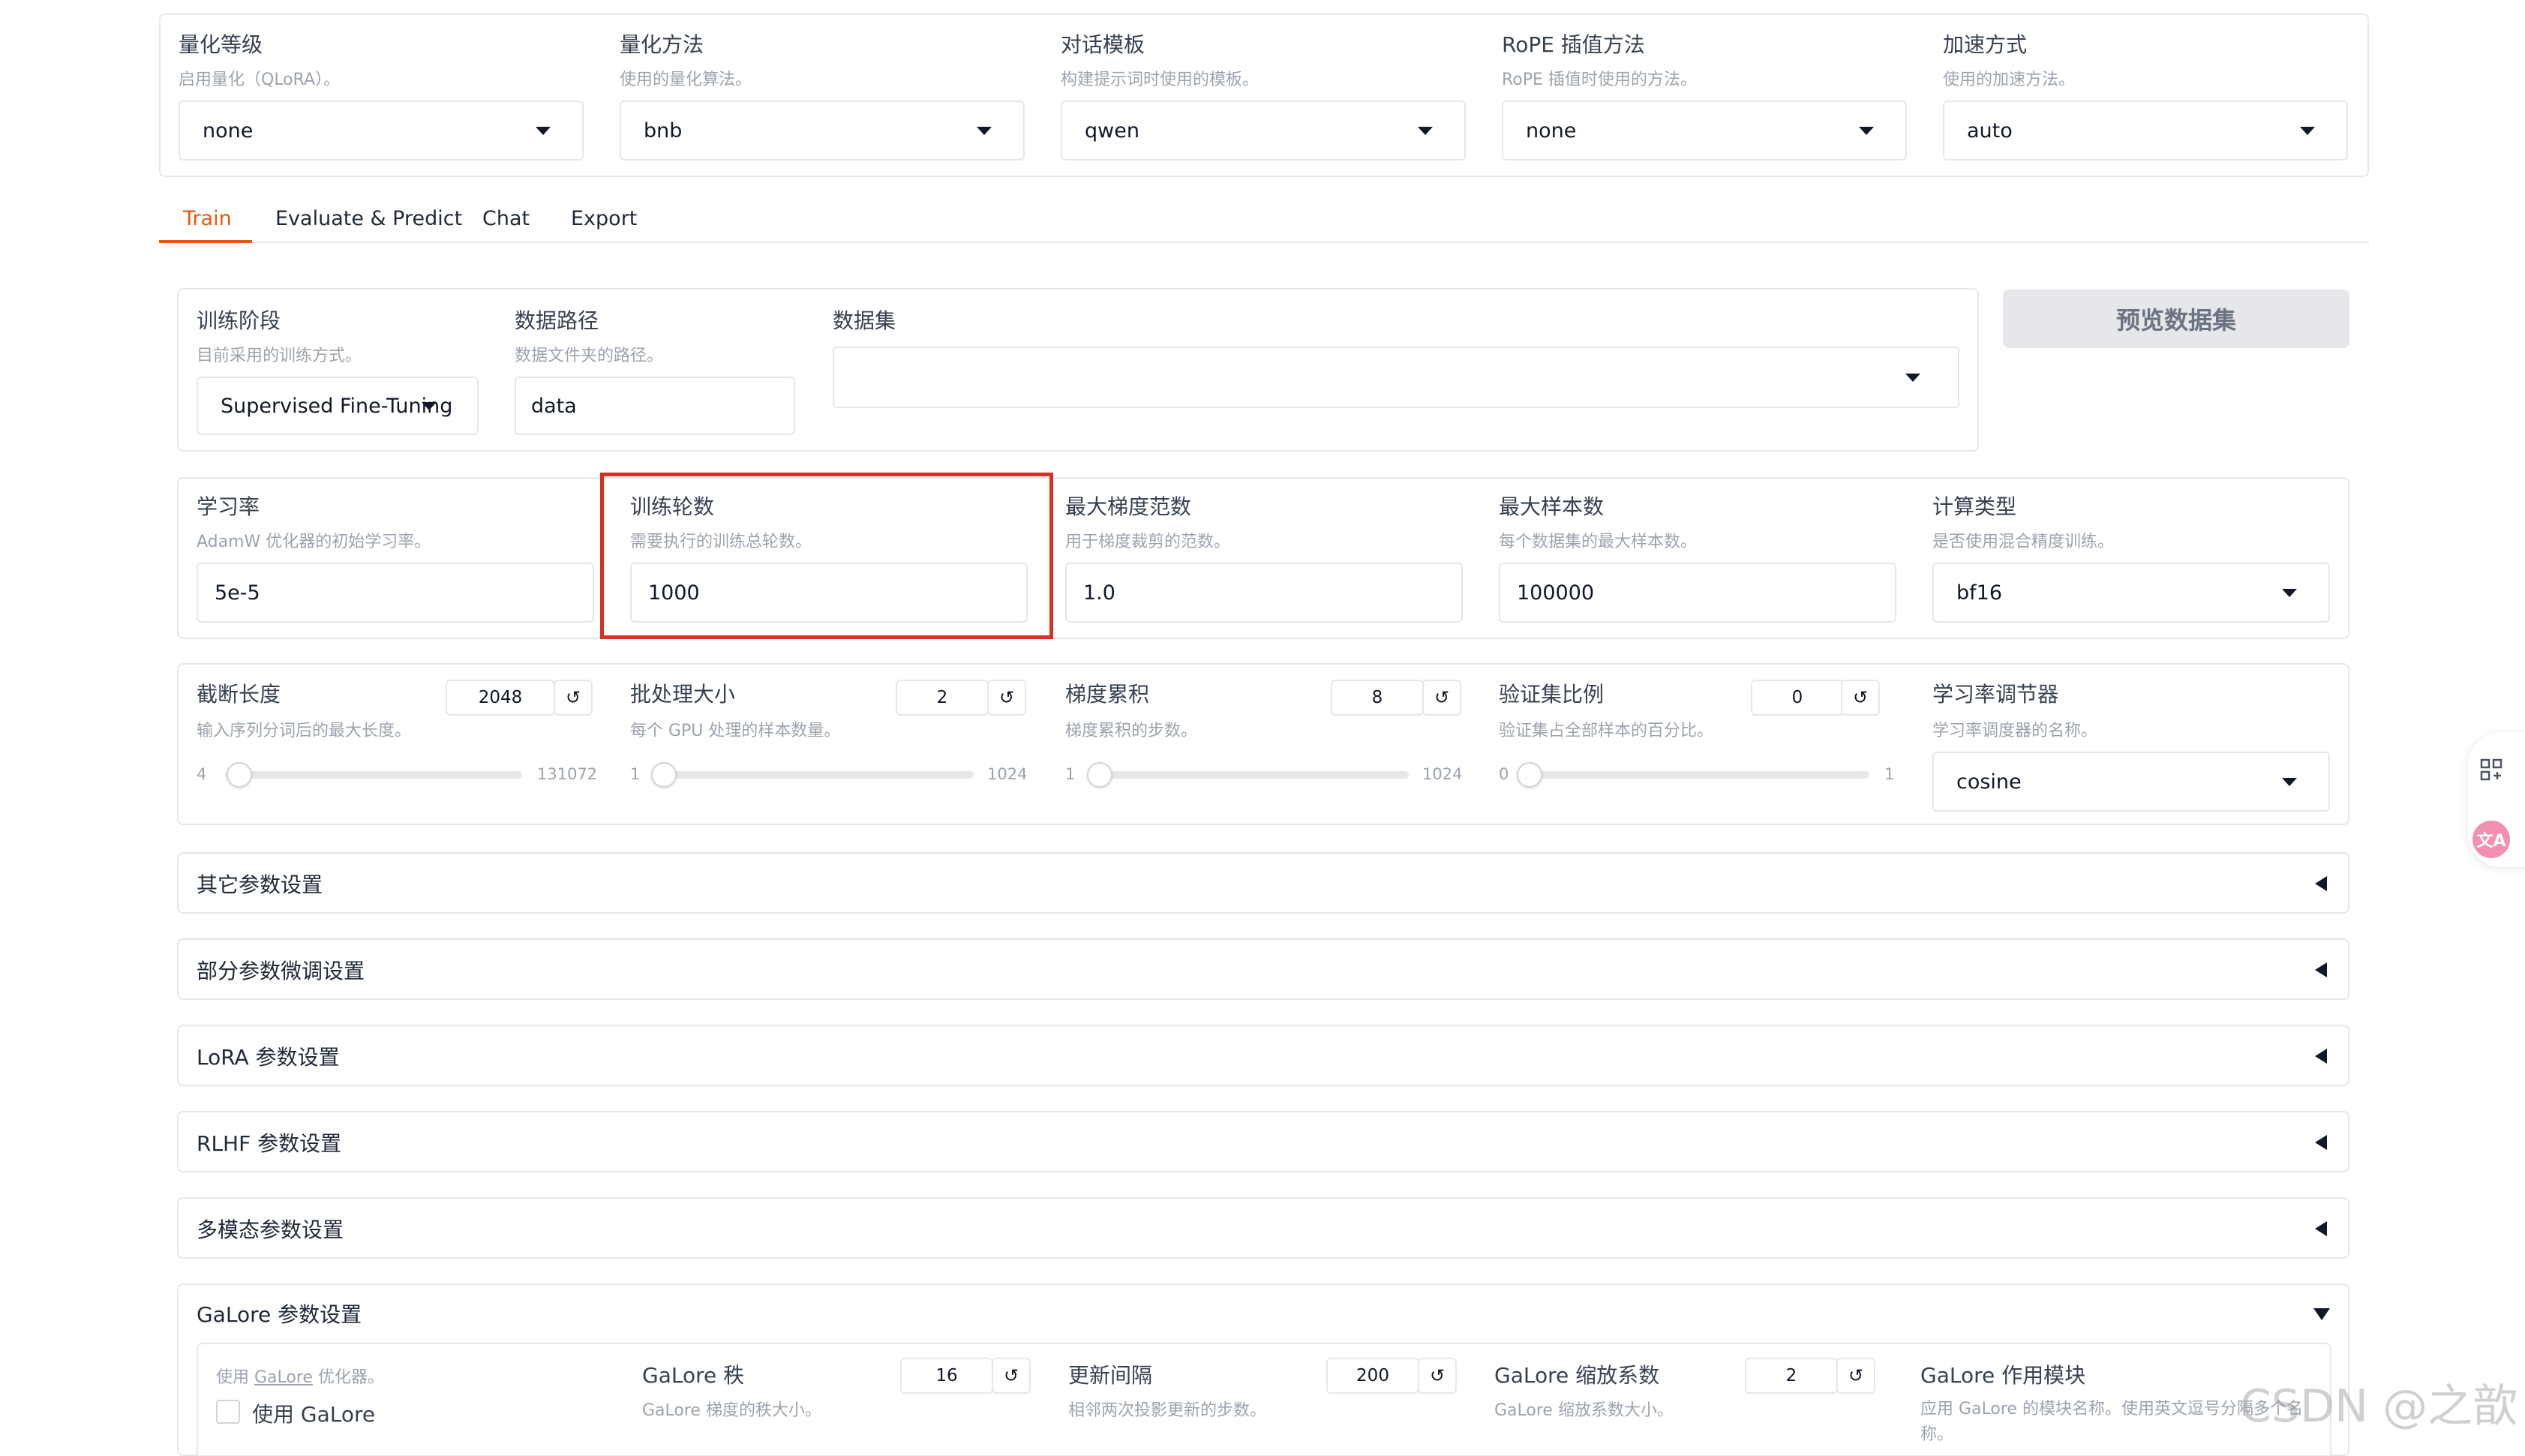 This screenshot has width=2525, height=1456. I want to click on max-samples-label: 最大样本数, so click(1552, 506).